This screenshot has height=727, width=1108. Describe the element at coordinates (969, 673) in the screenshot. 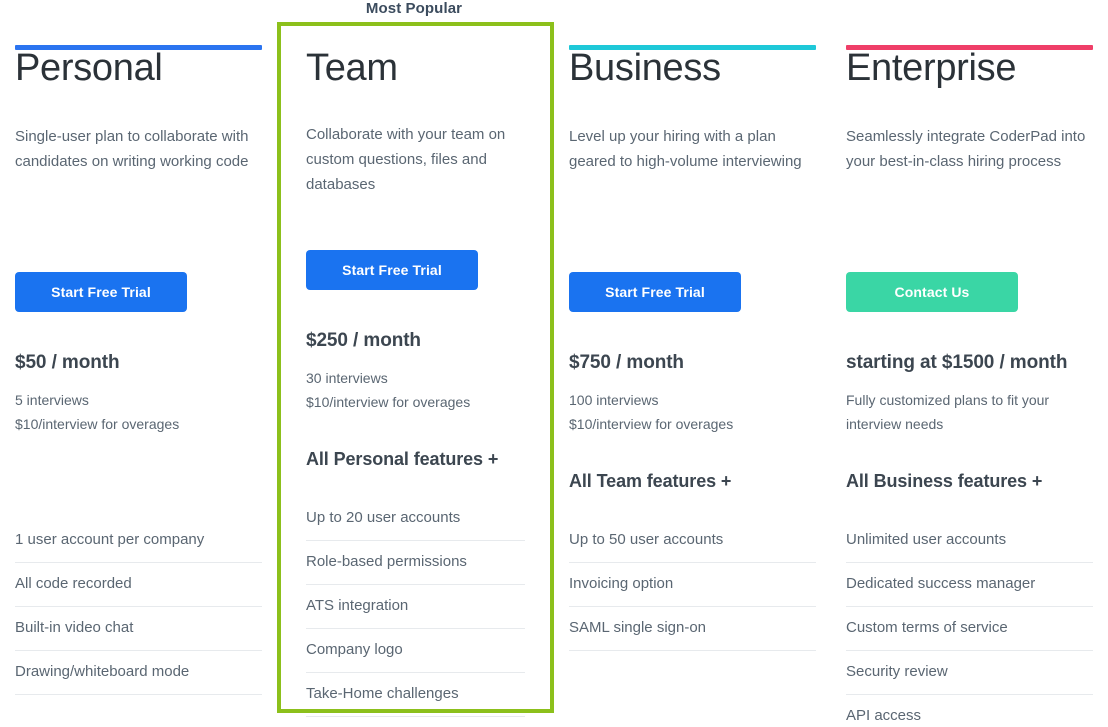

I see `plan-feature-item: Security review` at that location.